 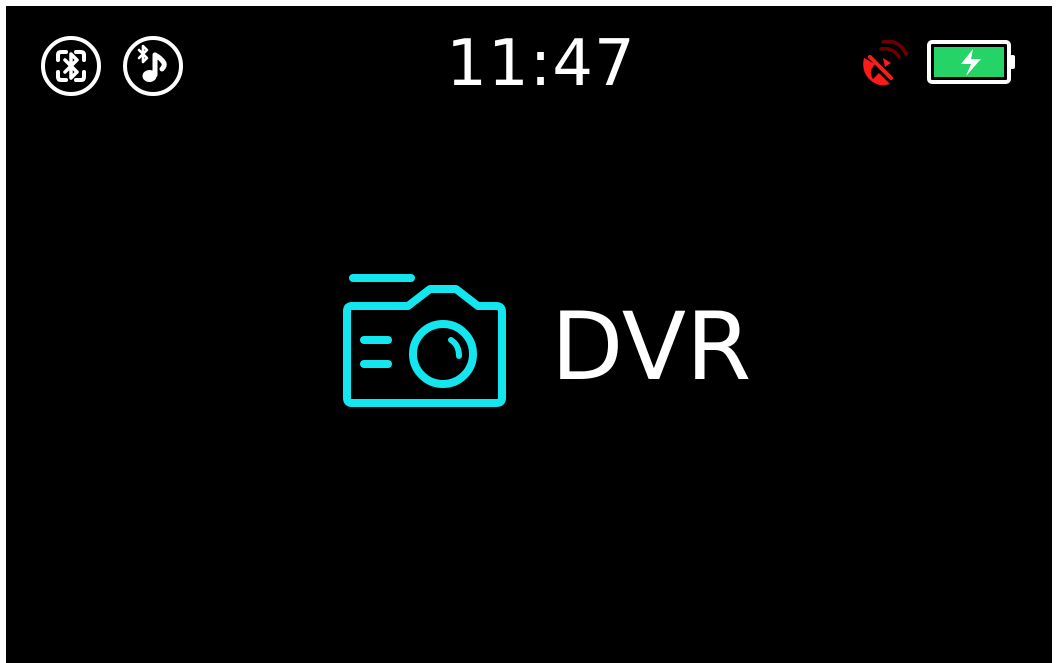 What do you see at coordinates (971, 62) in the screenshot?
I see `battery-charging-icon` at bounding box center [971, 62].